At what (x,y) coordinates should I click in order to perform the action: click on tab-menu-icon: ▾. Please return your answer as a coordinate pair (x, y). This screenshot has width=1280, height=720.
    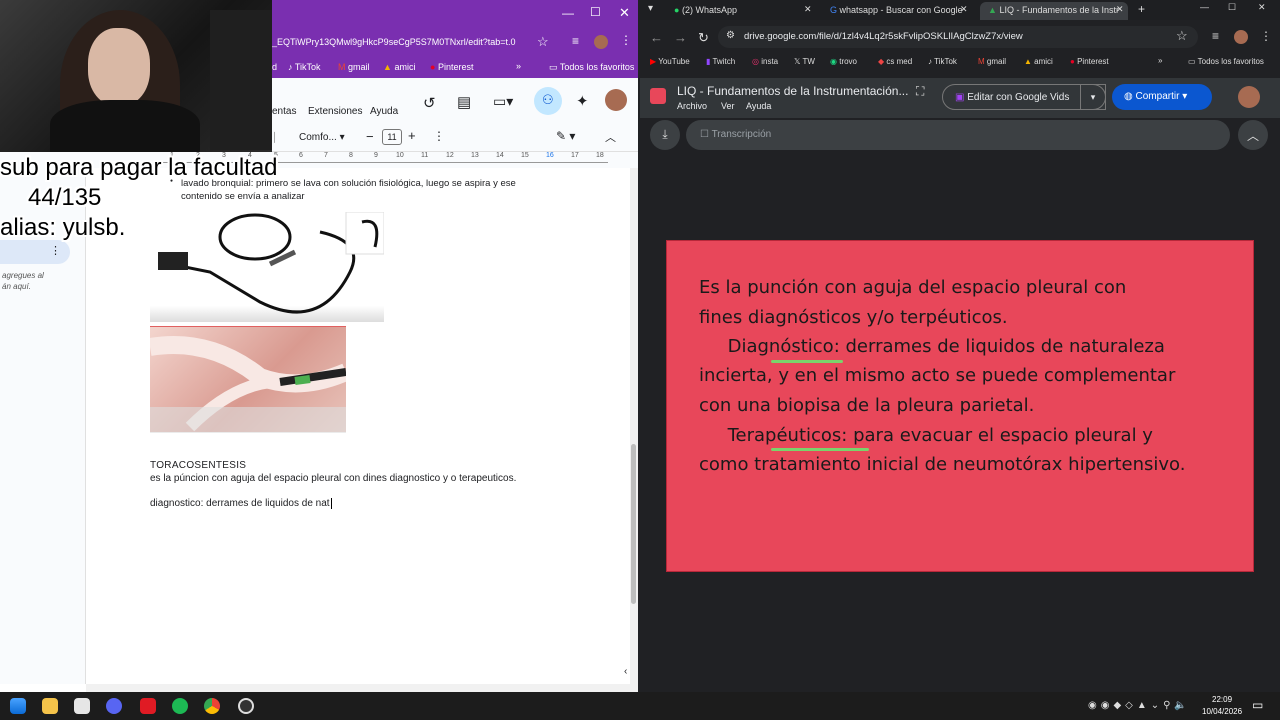
    Looking at the image, I should click on (650, 8).